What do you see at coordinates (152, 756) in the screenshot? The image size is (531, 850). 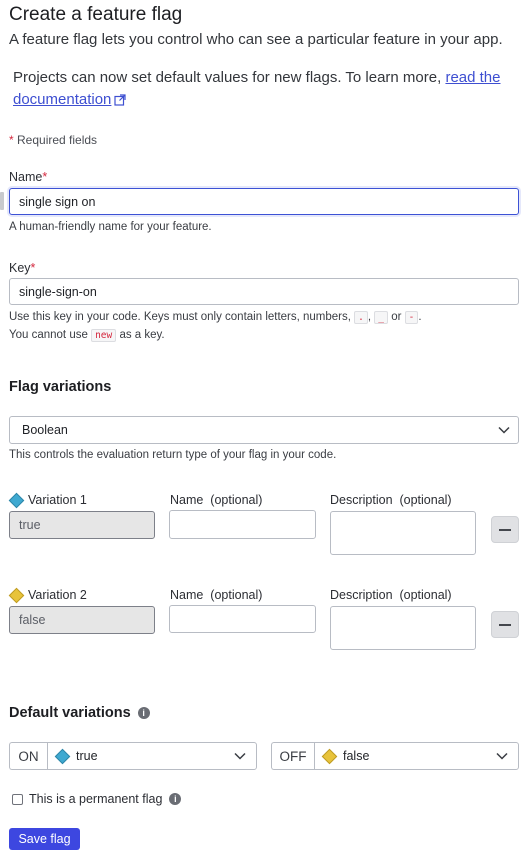 I see `default-on-select: true` at bounding box center [152, 756].